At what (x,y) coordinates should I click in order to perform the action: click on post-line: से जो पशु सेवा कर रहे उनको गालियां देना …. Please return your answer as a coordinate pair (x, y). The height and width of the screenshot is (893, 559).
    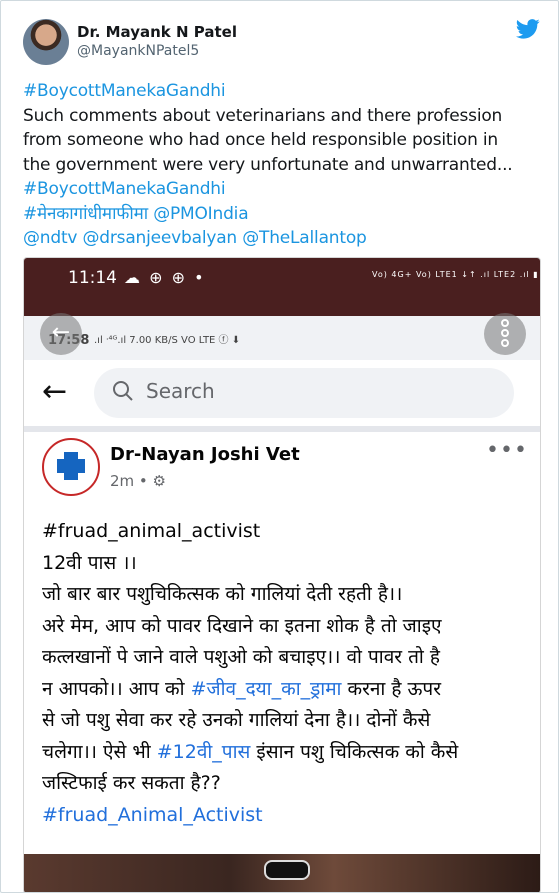
    Looking at the image, I should click on (236, 720).